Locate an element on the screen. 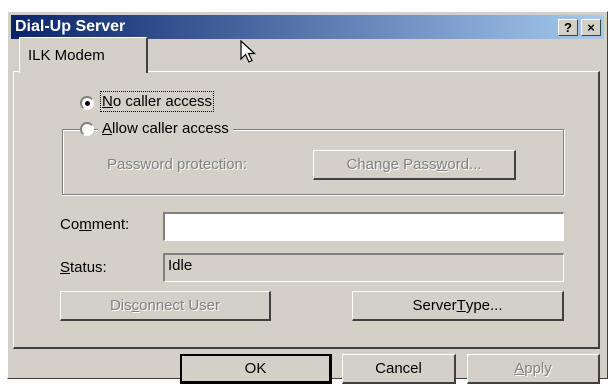  close-button: × is located at coordinates (591, 27).